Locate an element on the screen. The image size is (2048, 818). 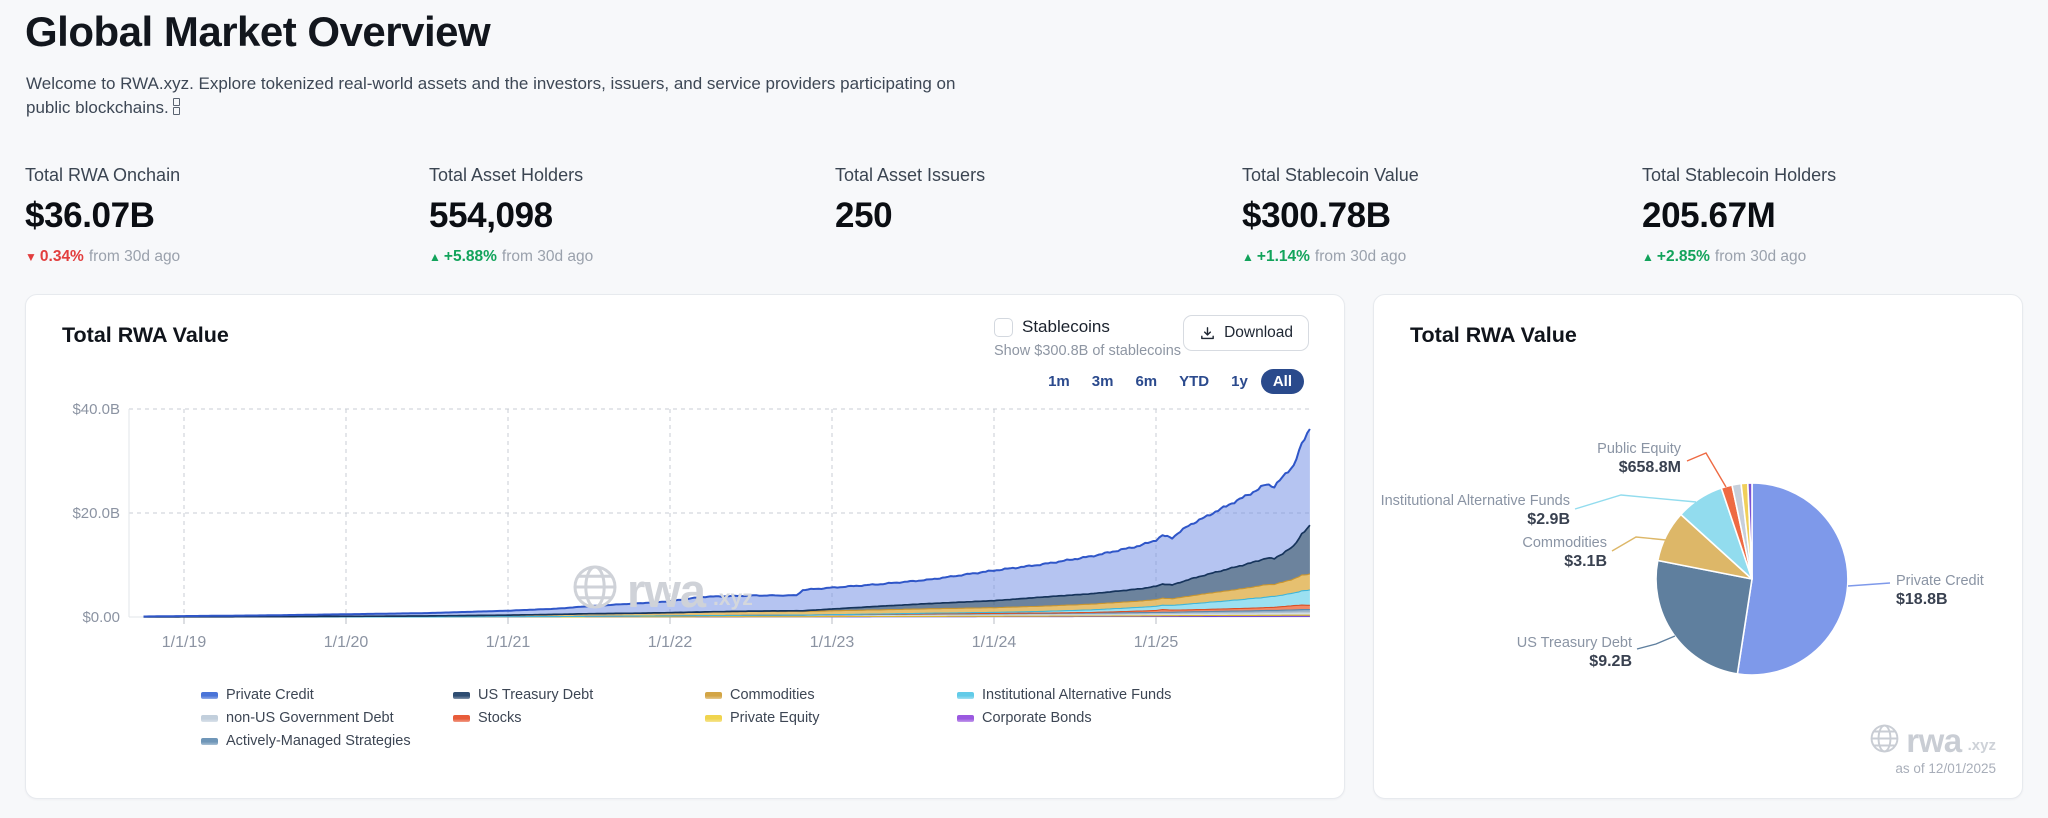
chain-link-icon is located at coordinates (176, 107).